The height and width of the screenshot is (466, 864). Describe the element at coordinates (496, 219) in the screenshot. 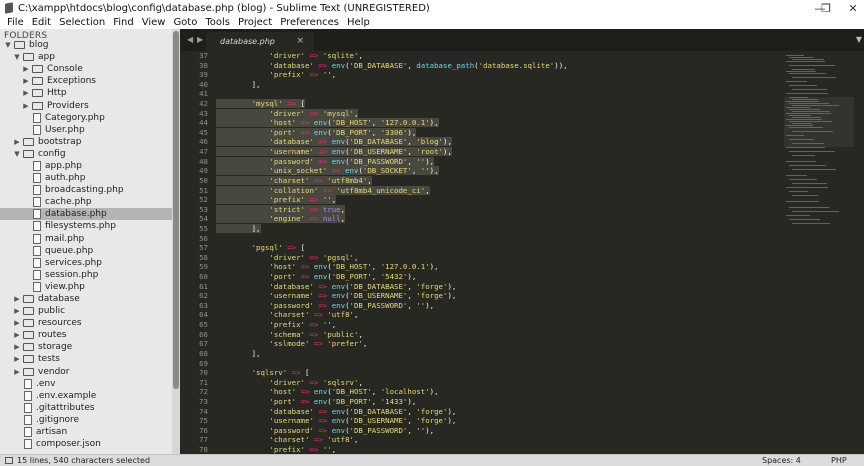

I see `code-line: 'engine' => null,` at that location.